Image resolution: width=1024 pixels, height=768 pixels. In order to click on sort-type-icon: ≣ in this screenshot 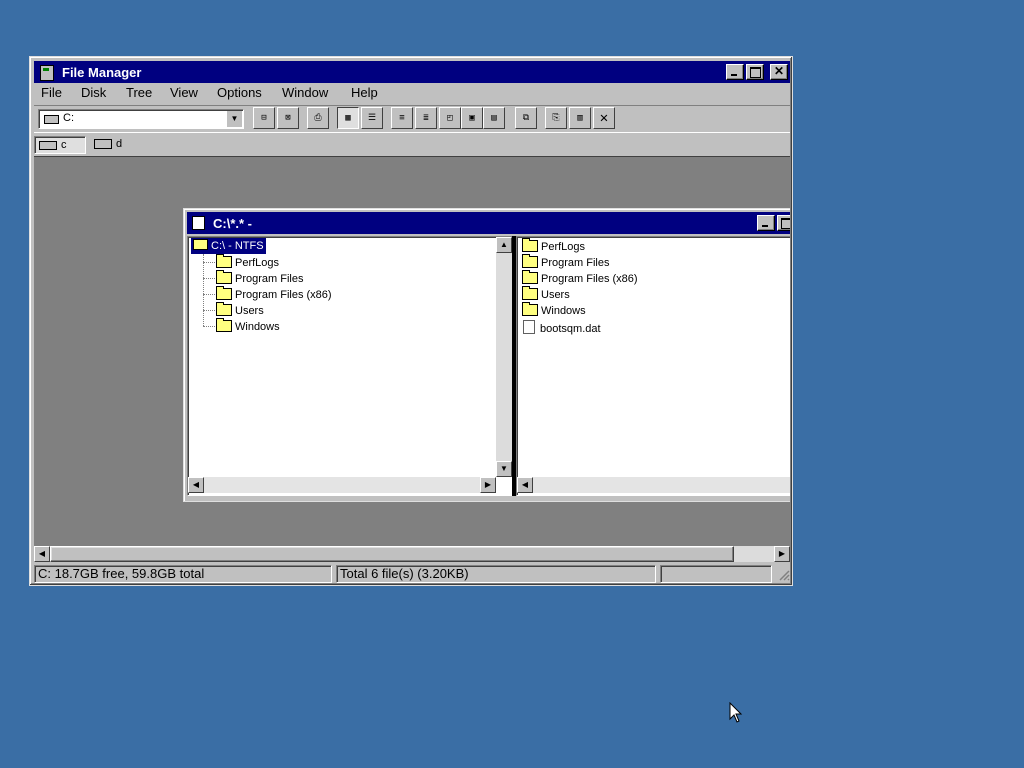, I will do `click(426, 118)`.